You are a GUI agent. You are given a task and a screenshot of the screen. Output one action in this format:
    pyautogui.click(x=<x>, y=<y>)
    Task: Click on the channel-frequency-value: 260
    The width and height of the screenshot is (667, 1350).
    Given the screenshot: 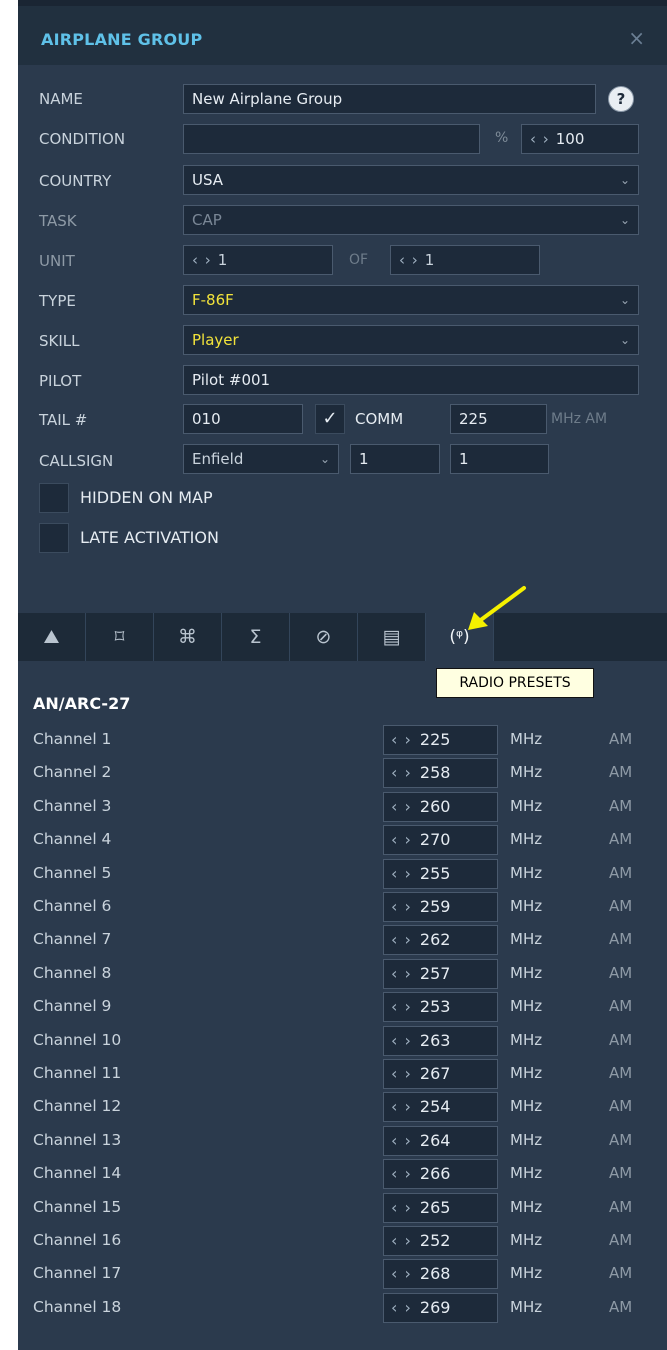 What is the action you would take?
    pyautogui.click(x=435, y=806)
    